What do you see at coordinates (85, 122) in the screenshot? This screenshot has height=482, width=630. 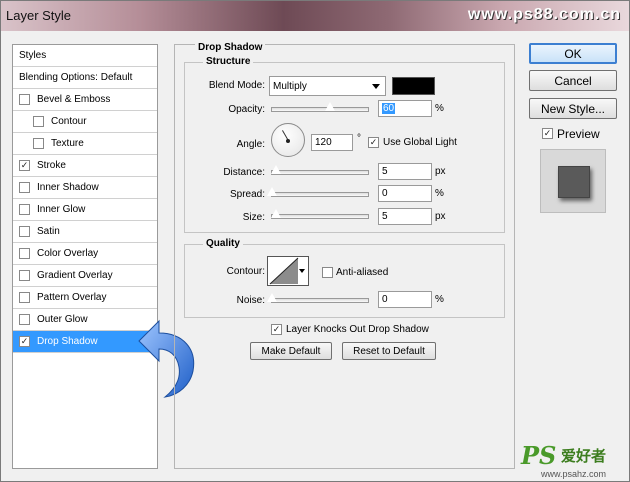 I see `style-item: Contour` at bounding box center [85, 122].